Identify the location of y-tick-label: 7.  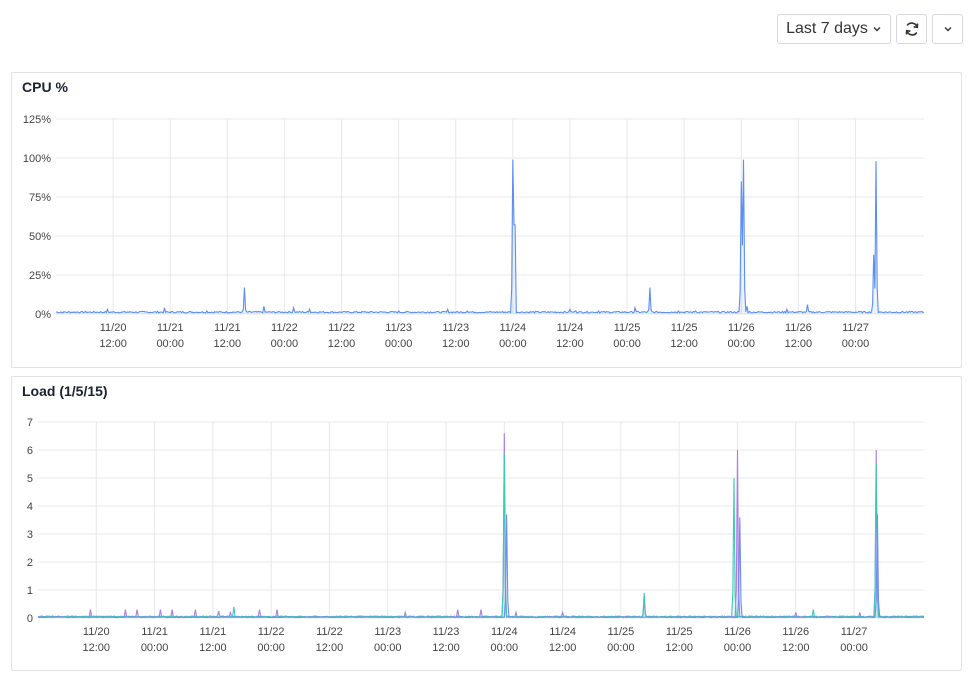
(30, 423).